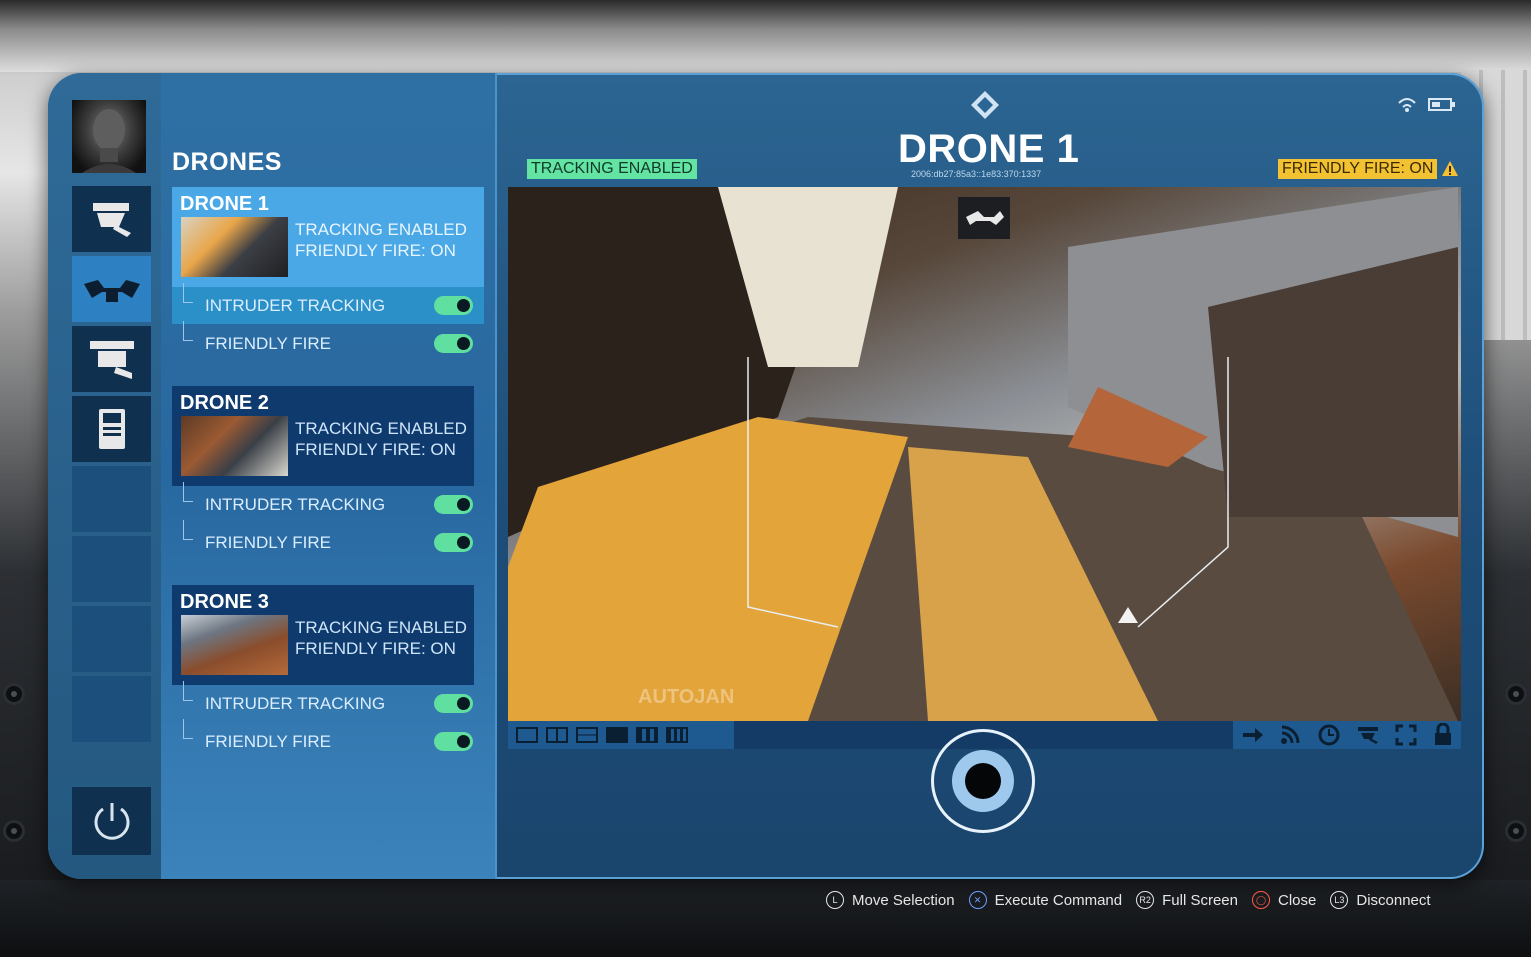 The width and height of the screenshot is (1531, 957). Describe the element at coordinates (765, 36) in the screenshot. I see `background-ceiling` at that location.